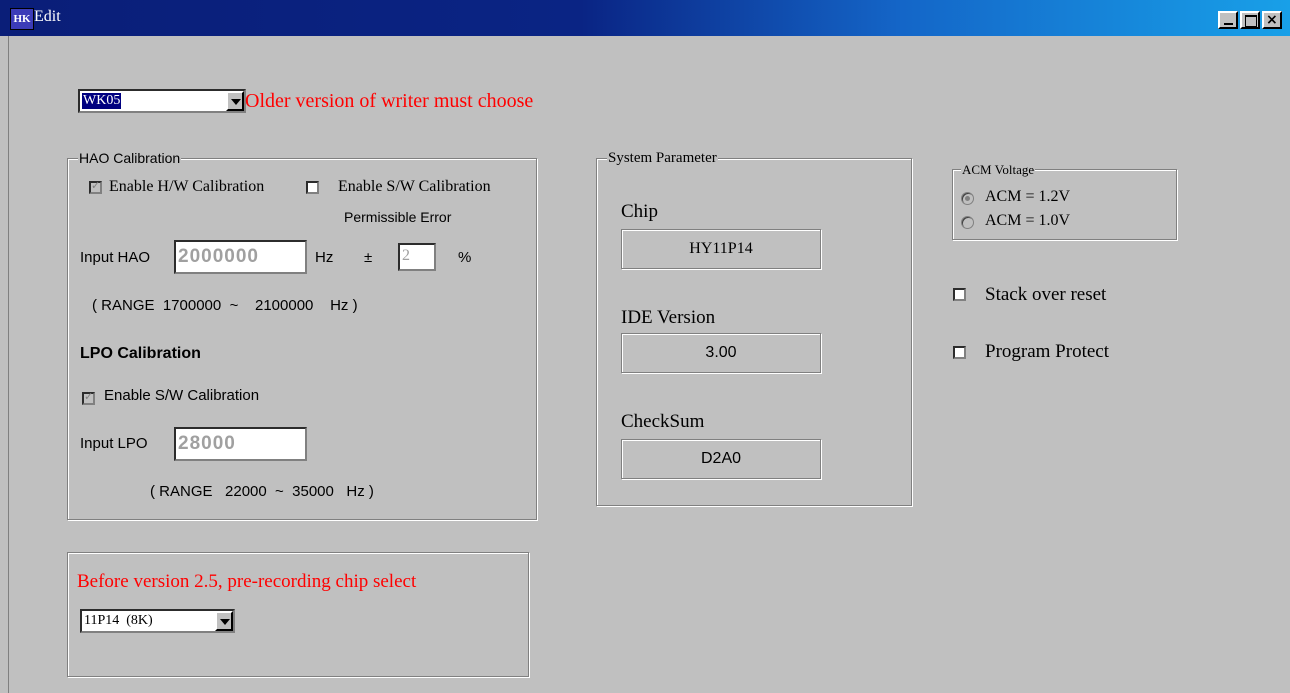 The width and height of the screenshot is (1290, 693). I want to click on chip-select-value: 11P14 (8K), so click(118, 620).